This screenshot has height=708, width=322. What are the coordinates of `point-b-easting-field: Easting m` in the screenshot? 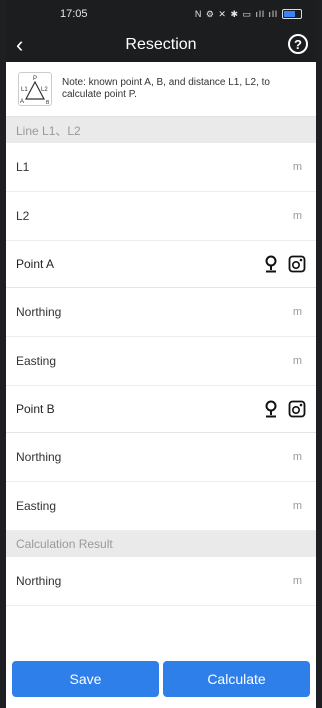 It's located at (161, 506).